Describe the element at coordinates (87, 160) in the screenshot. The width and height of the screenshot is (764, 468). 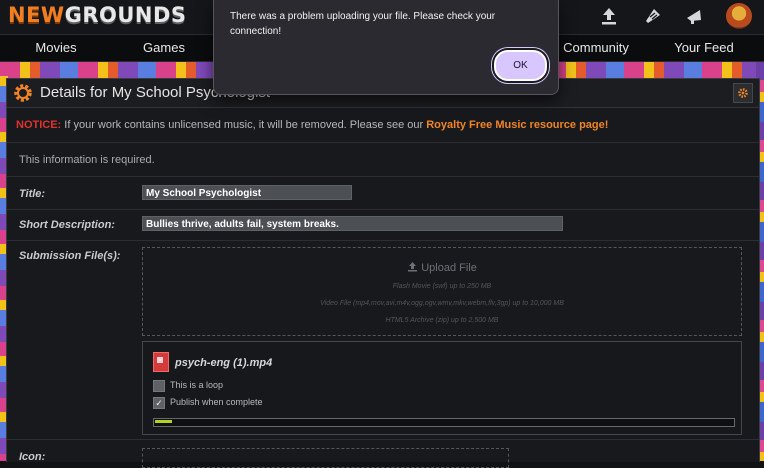
I see `required-info-text: This information is required.` at that location.